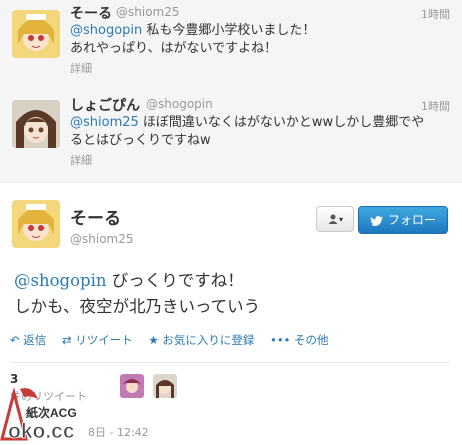  I want to click on follow-button: フォロー, so click(403, 220).